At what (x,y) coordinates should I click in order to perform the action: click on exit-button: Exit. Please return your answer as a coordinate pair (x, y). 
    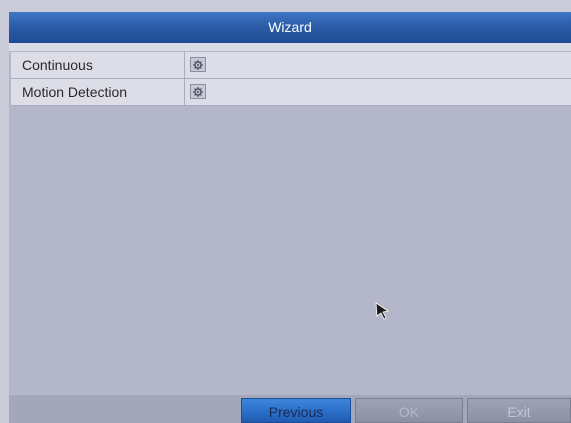
    Looking at the image, I should click on (519, 410).